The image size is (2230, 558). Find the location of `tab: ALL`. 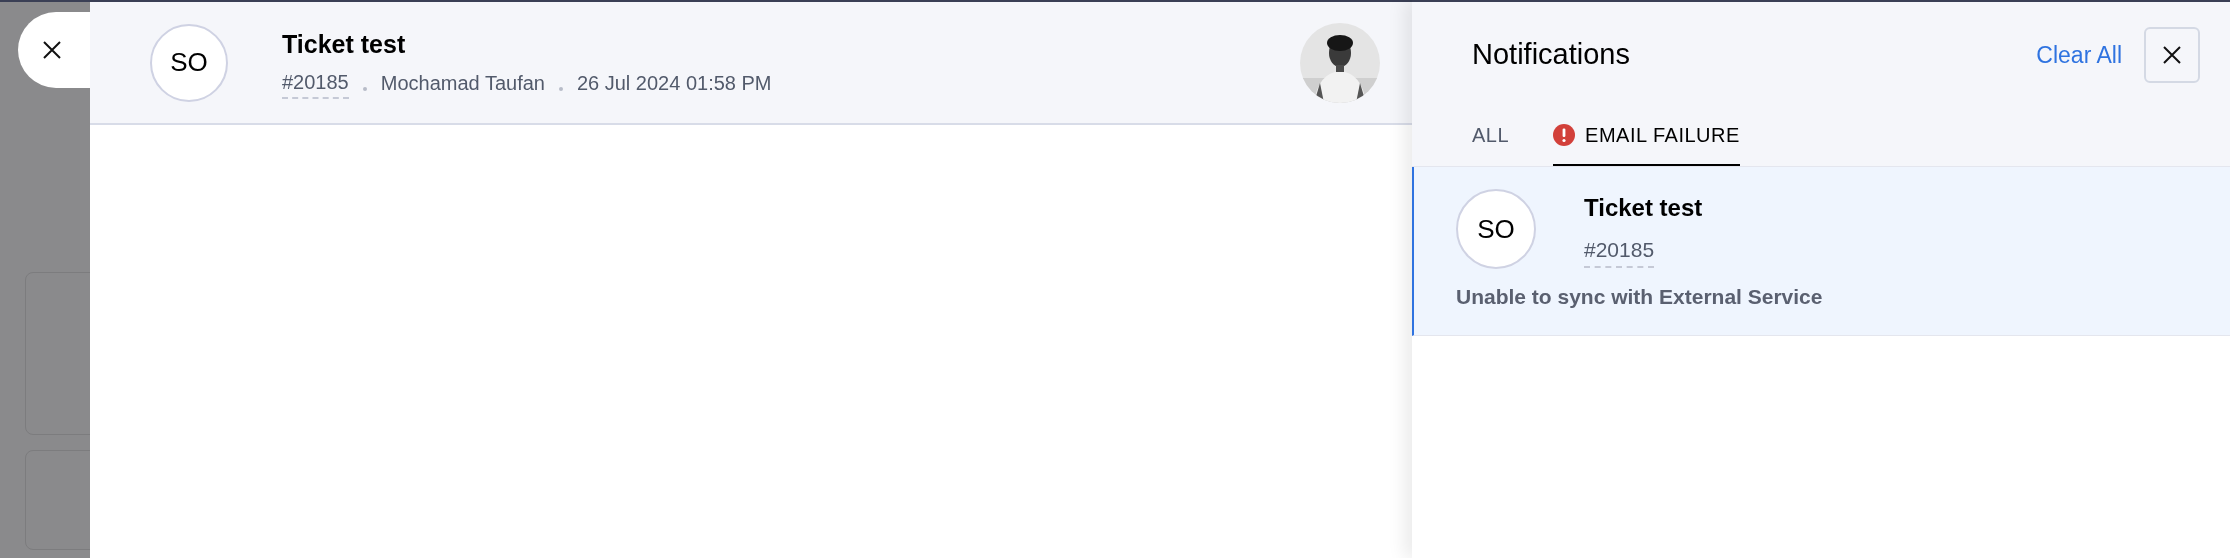

tab: ALL is located at coordinates (1491, 143).